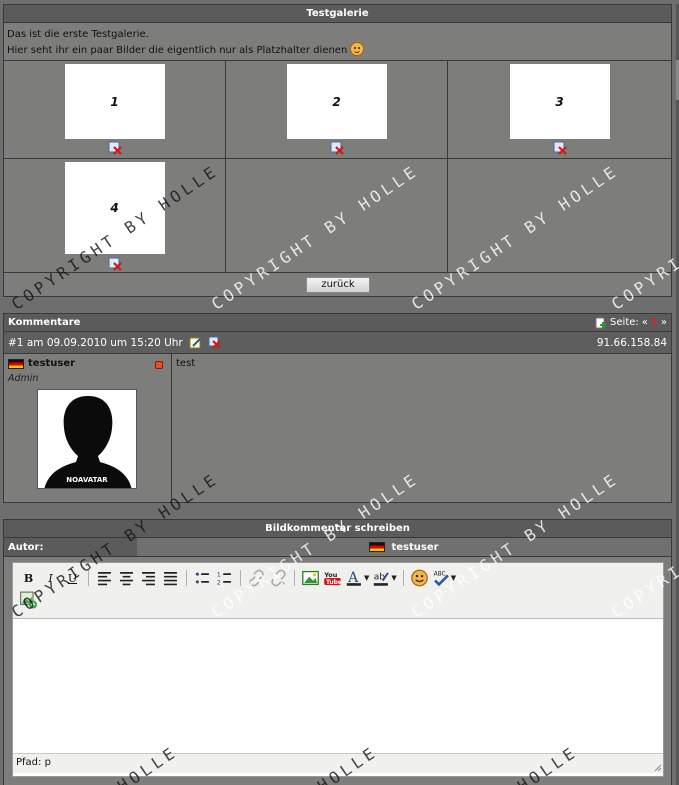 Image resolution: width=679 pixels, height=785 pixels. Describe the element at coordinates (337, 529) in the screenshot. I see `write-comment-title: Bildkommentar schreiben` at that location.